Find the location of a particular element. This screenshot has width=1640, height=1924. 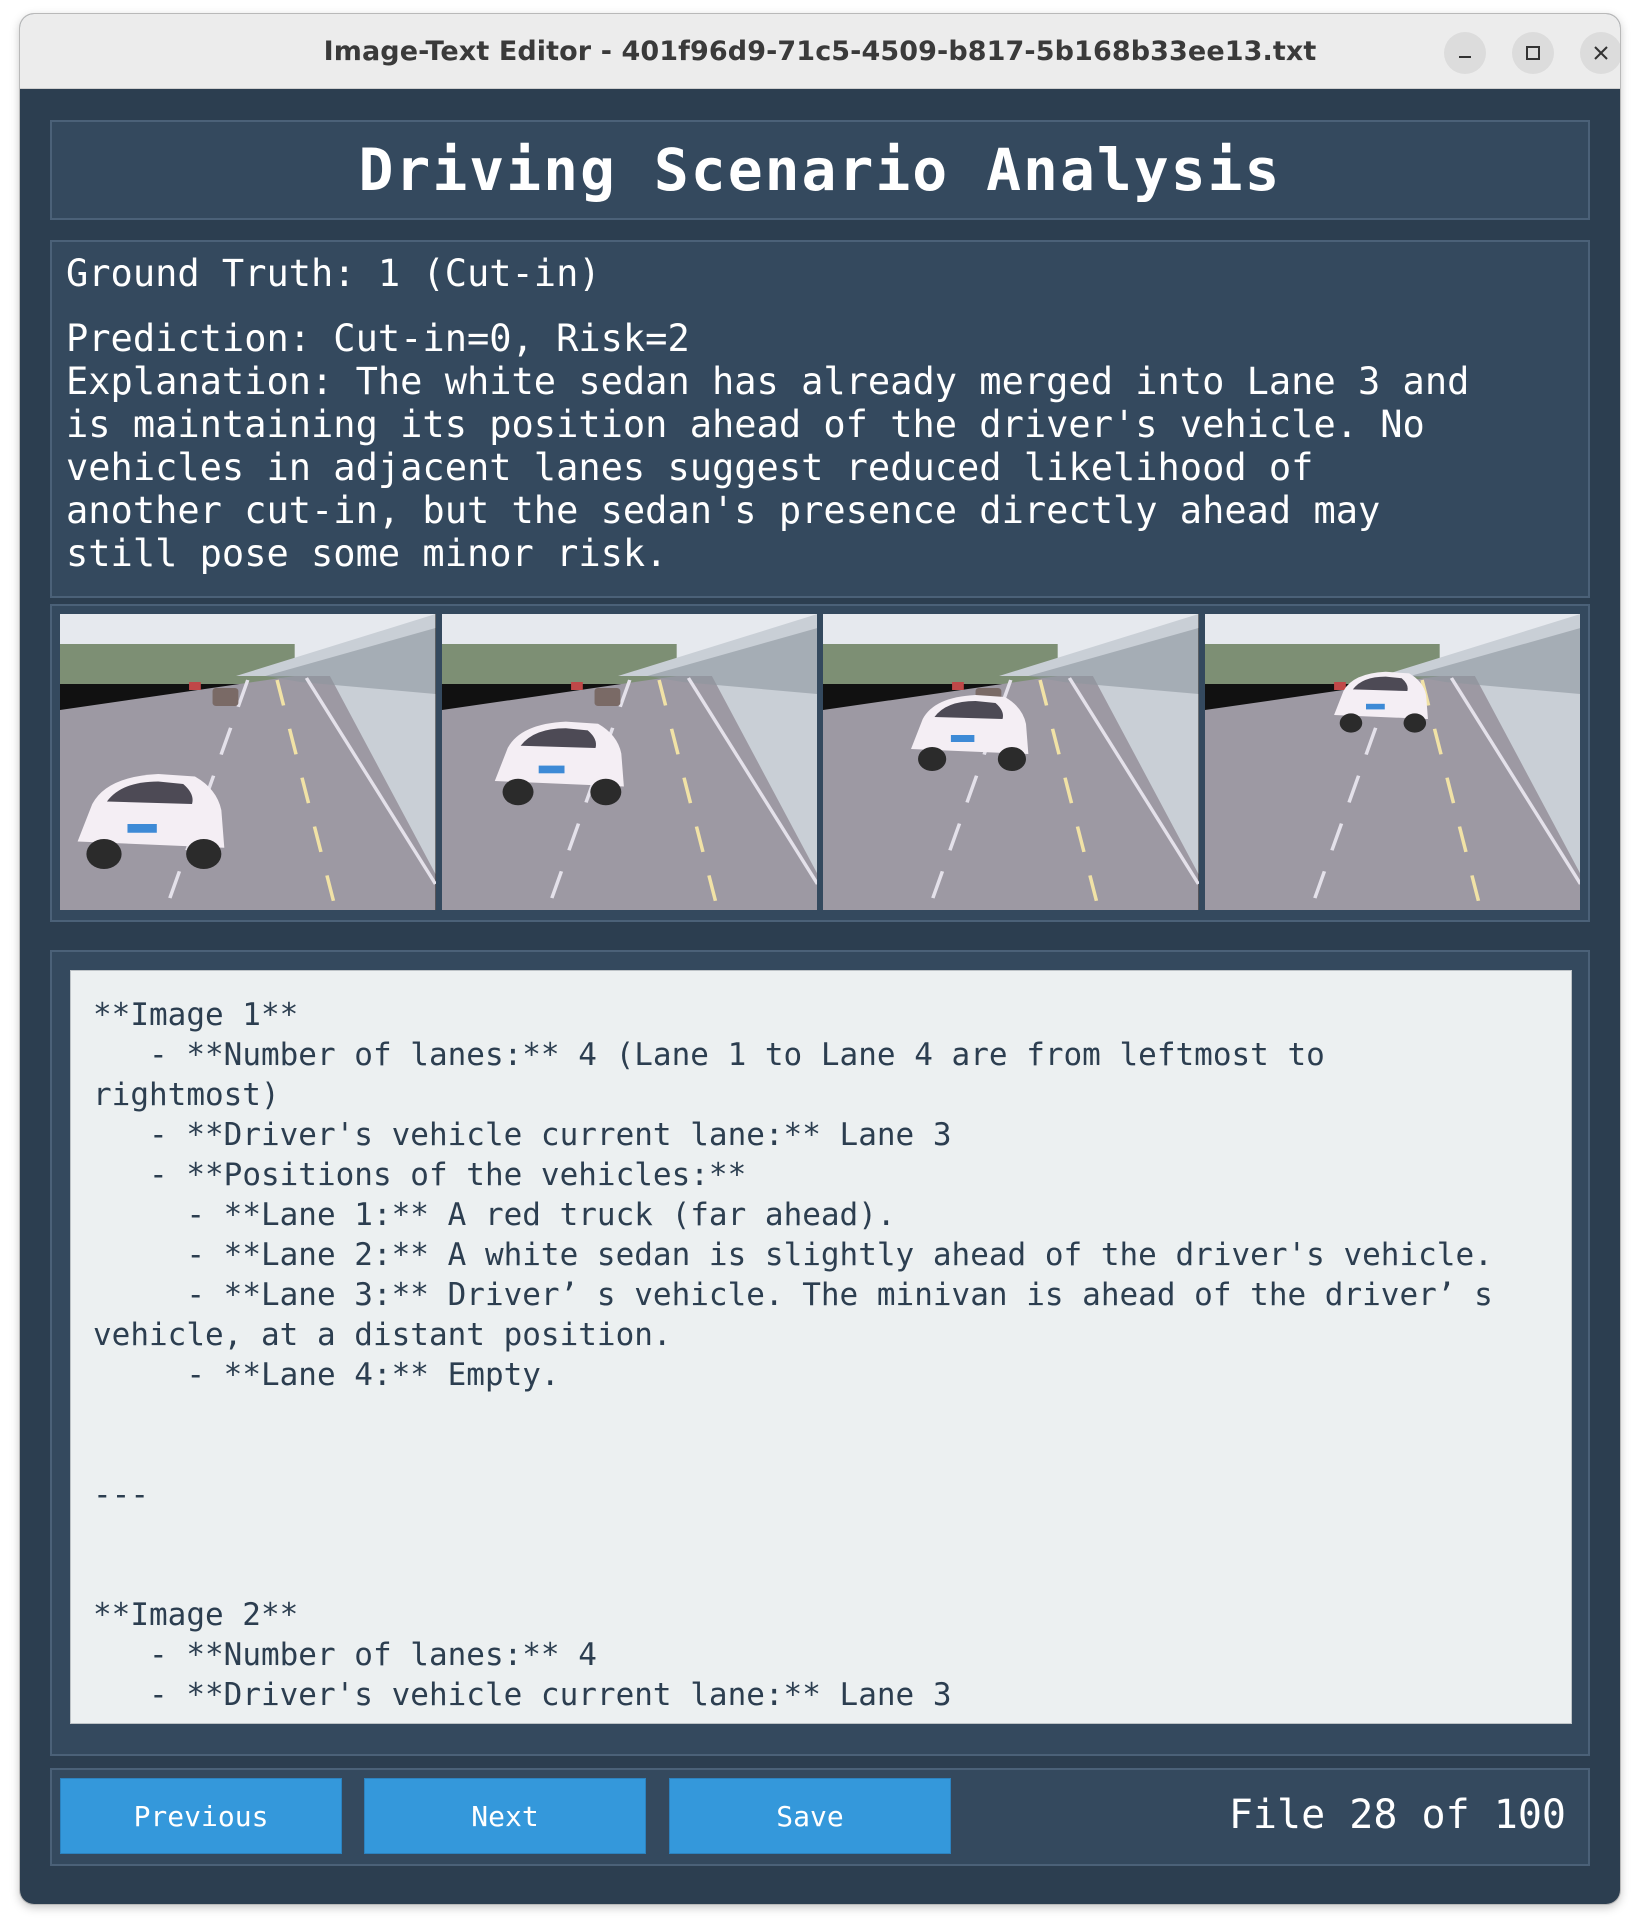

file-counter: File 28 of 100 is located at coordinates (1397, 1815).